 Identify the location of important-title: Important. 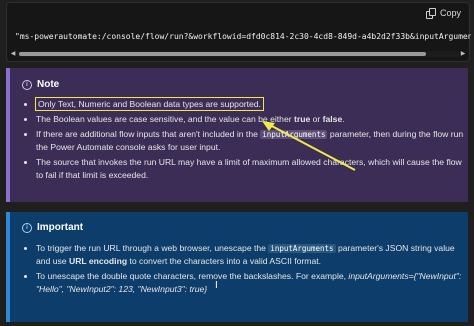
(60, 227).